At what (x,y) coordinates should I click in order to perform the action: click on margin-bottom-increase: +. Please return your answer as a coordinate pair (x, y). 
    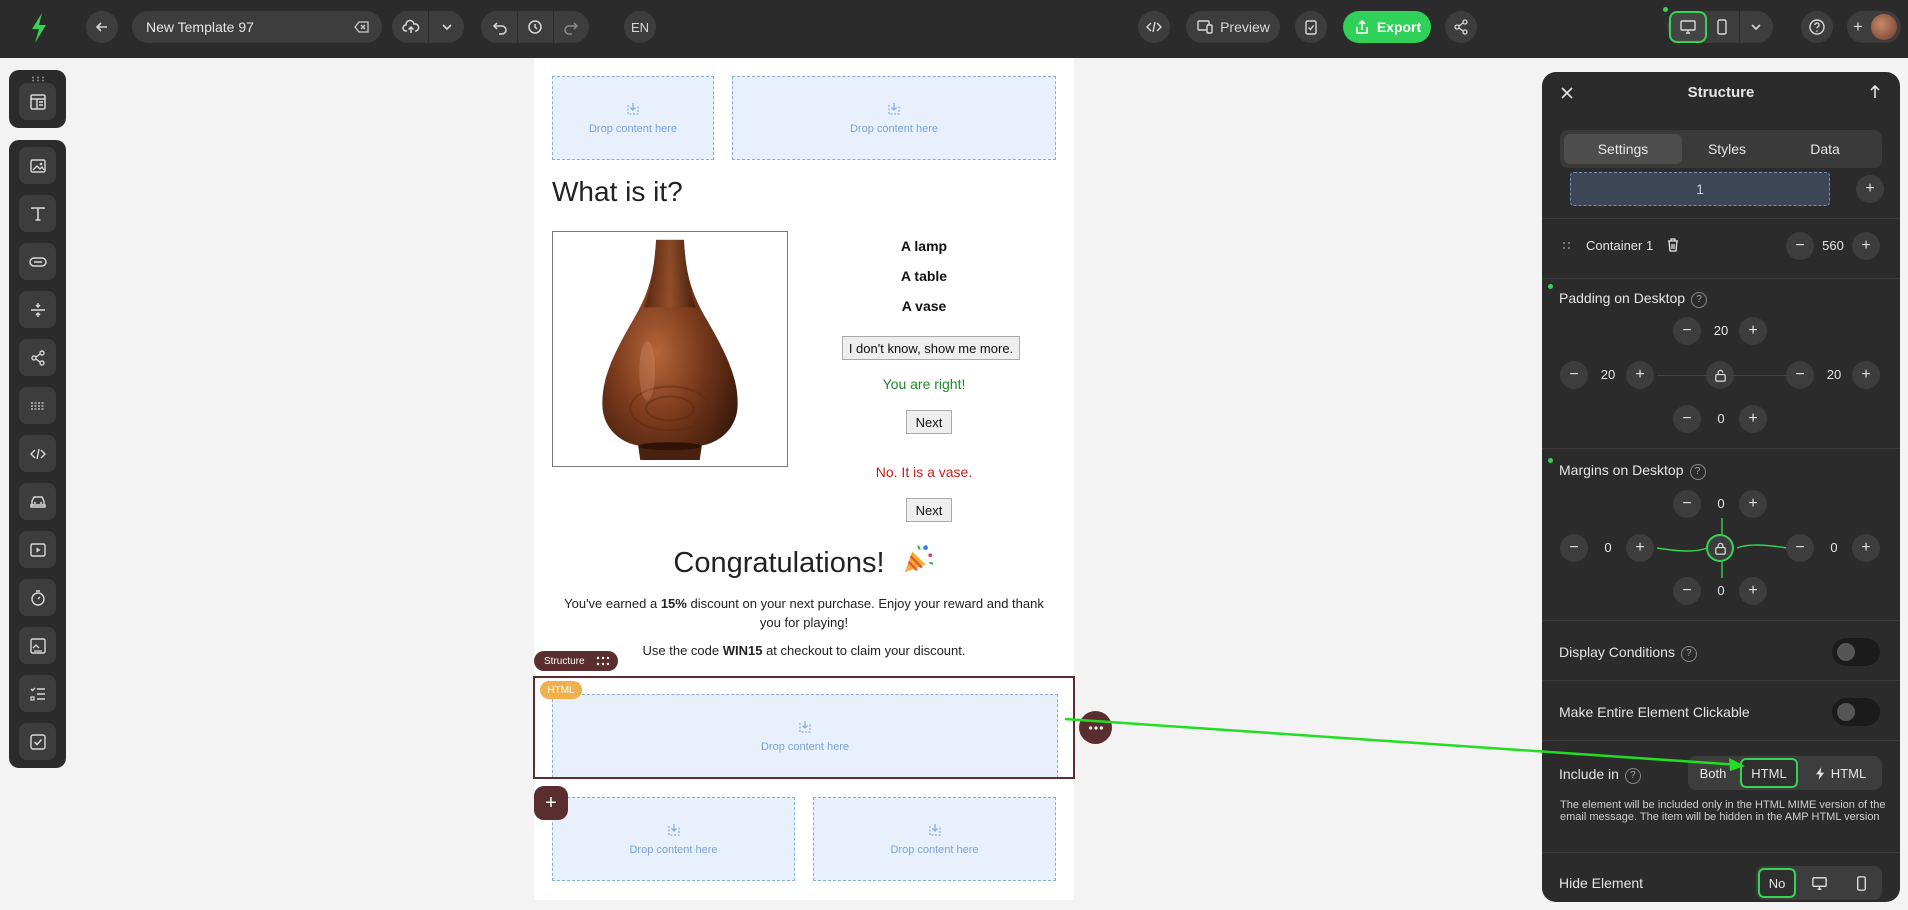
    Looking at the image, I should click on (1753, 591).